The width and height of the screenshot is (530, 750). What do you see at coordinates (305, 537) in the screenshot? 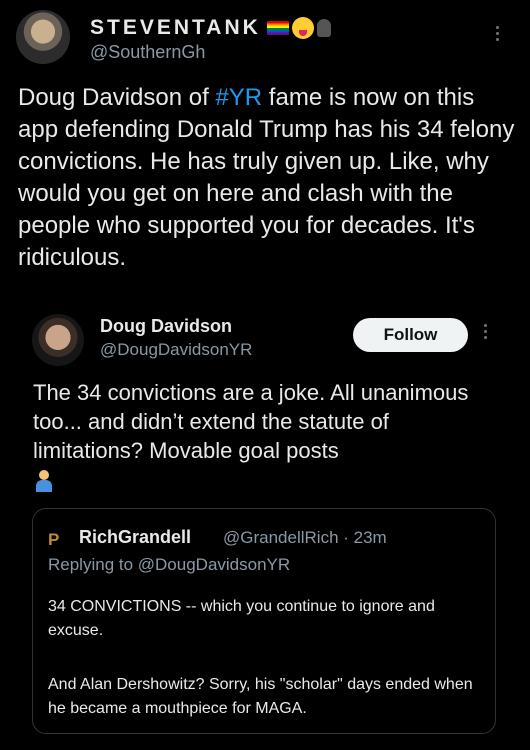
I see `quoted-author-handle-time: @GrandellRich · 23m` at bounding box center [305, 537].